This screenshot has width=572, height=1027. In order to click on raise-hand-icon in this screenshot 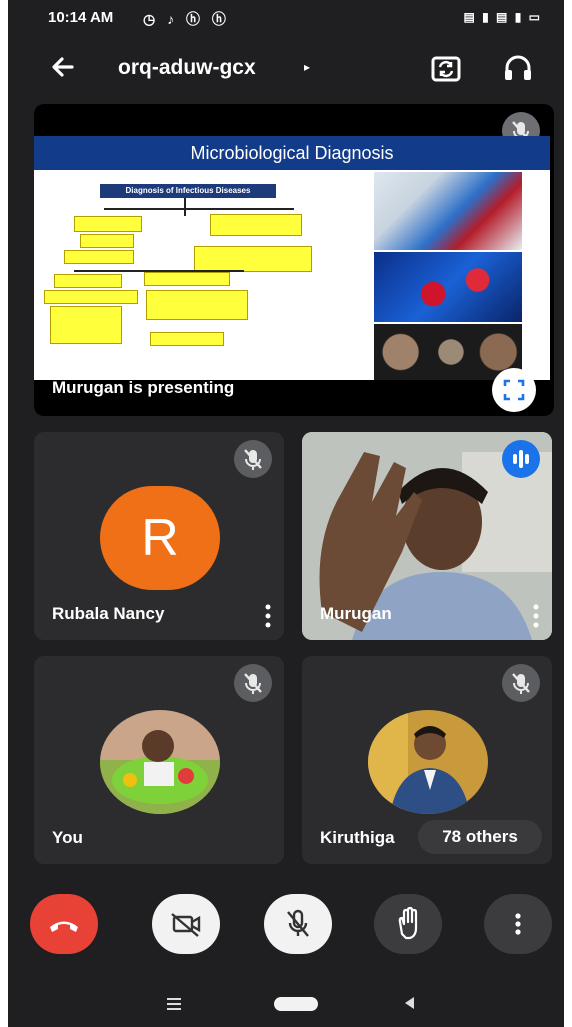, I will do `click(408, 924)`.